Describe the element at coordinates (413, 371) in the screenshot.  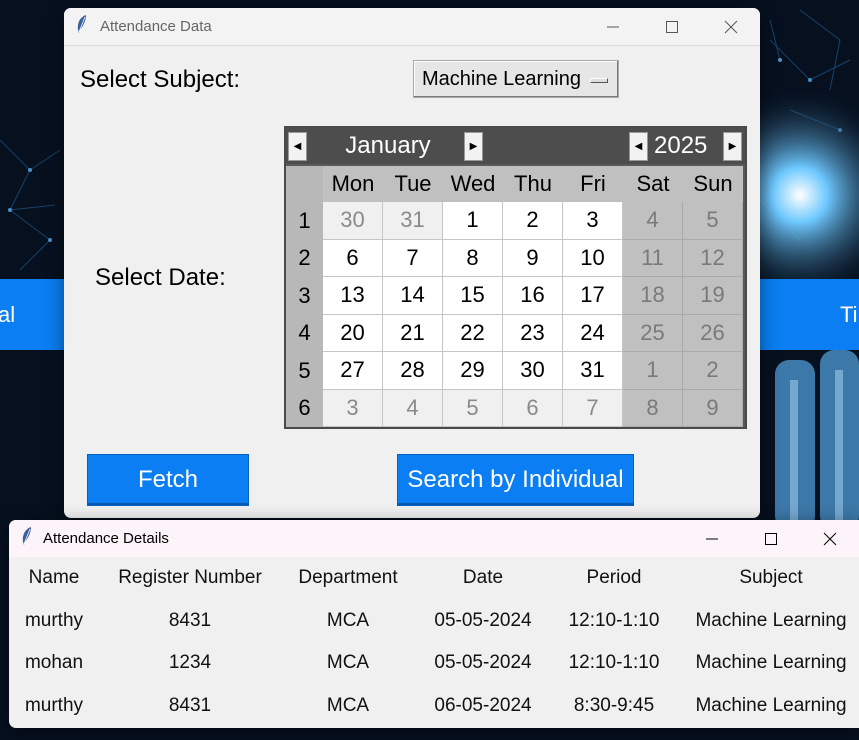
I see `calendar-day-cell: 28` at that location.